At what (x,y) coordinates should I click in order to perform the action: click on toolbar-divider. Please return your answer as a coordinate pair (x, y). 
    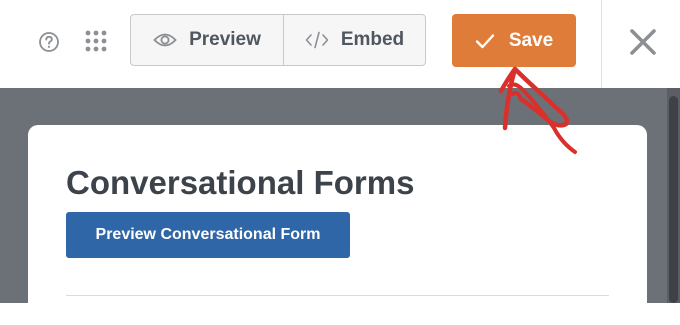
    Looking at the image, I should click on (601, 44).